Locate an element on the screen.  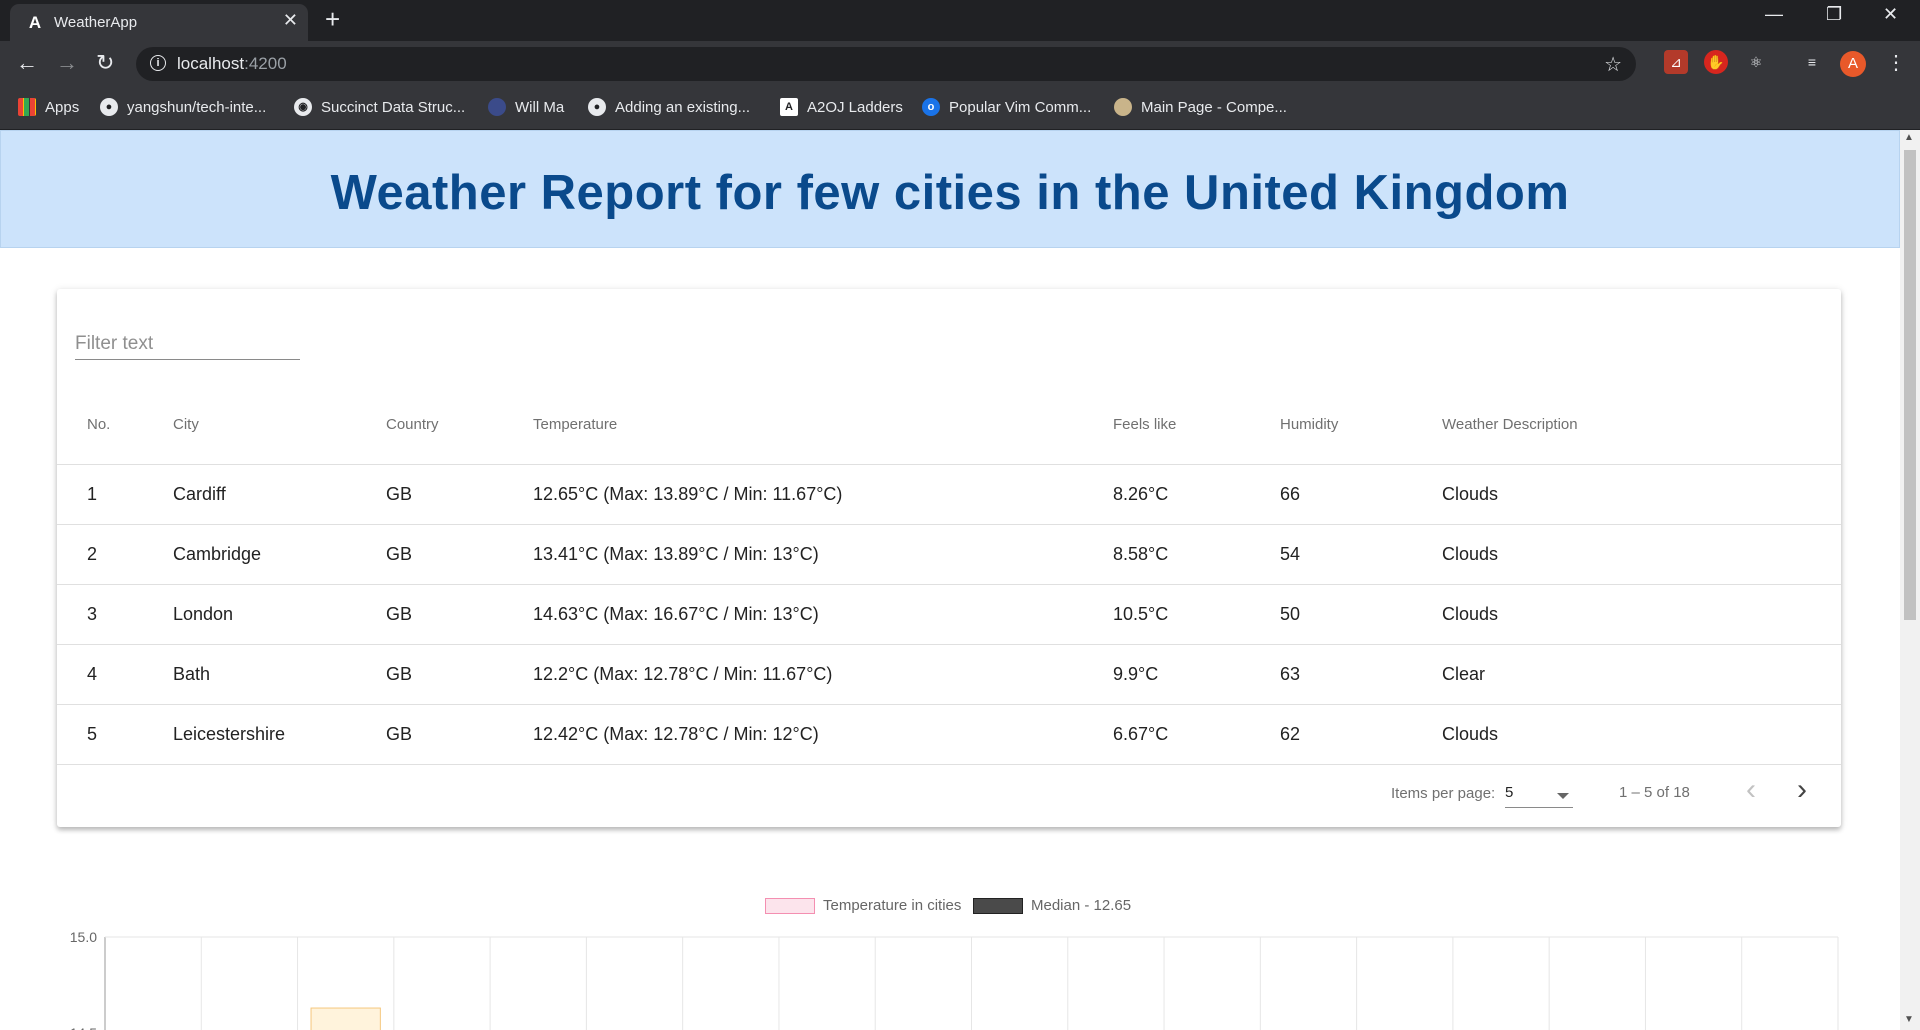
browser-tab-strip: A WeatherApp ✕ + — ❐ ✕ is located at coordinates (960, 20).